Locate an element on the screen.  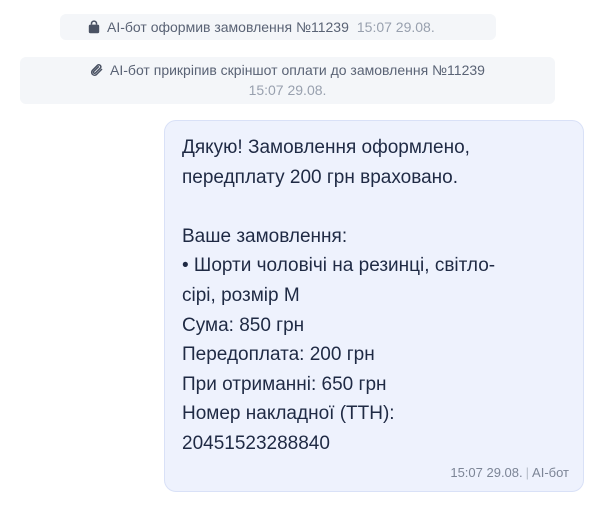
paperclip-icon is located at coordinates (97, 70).